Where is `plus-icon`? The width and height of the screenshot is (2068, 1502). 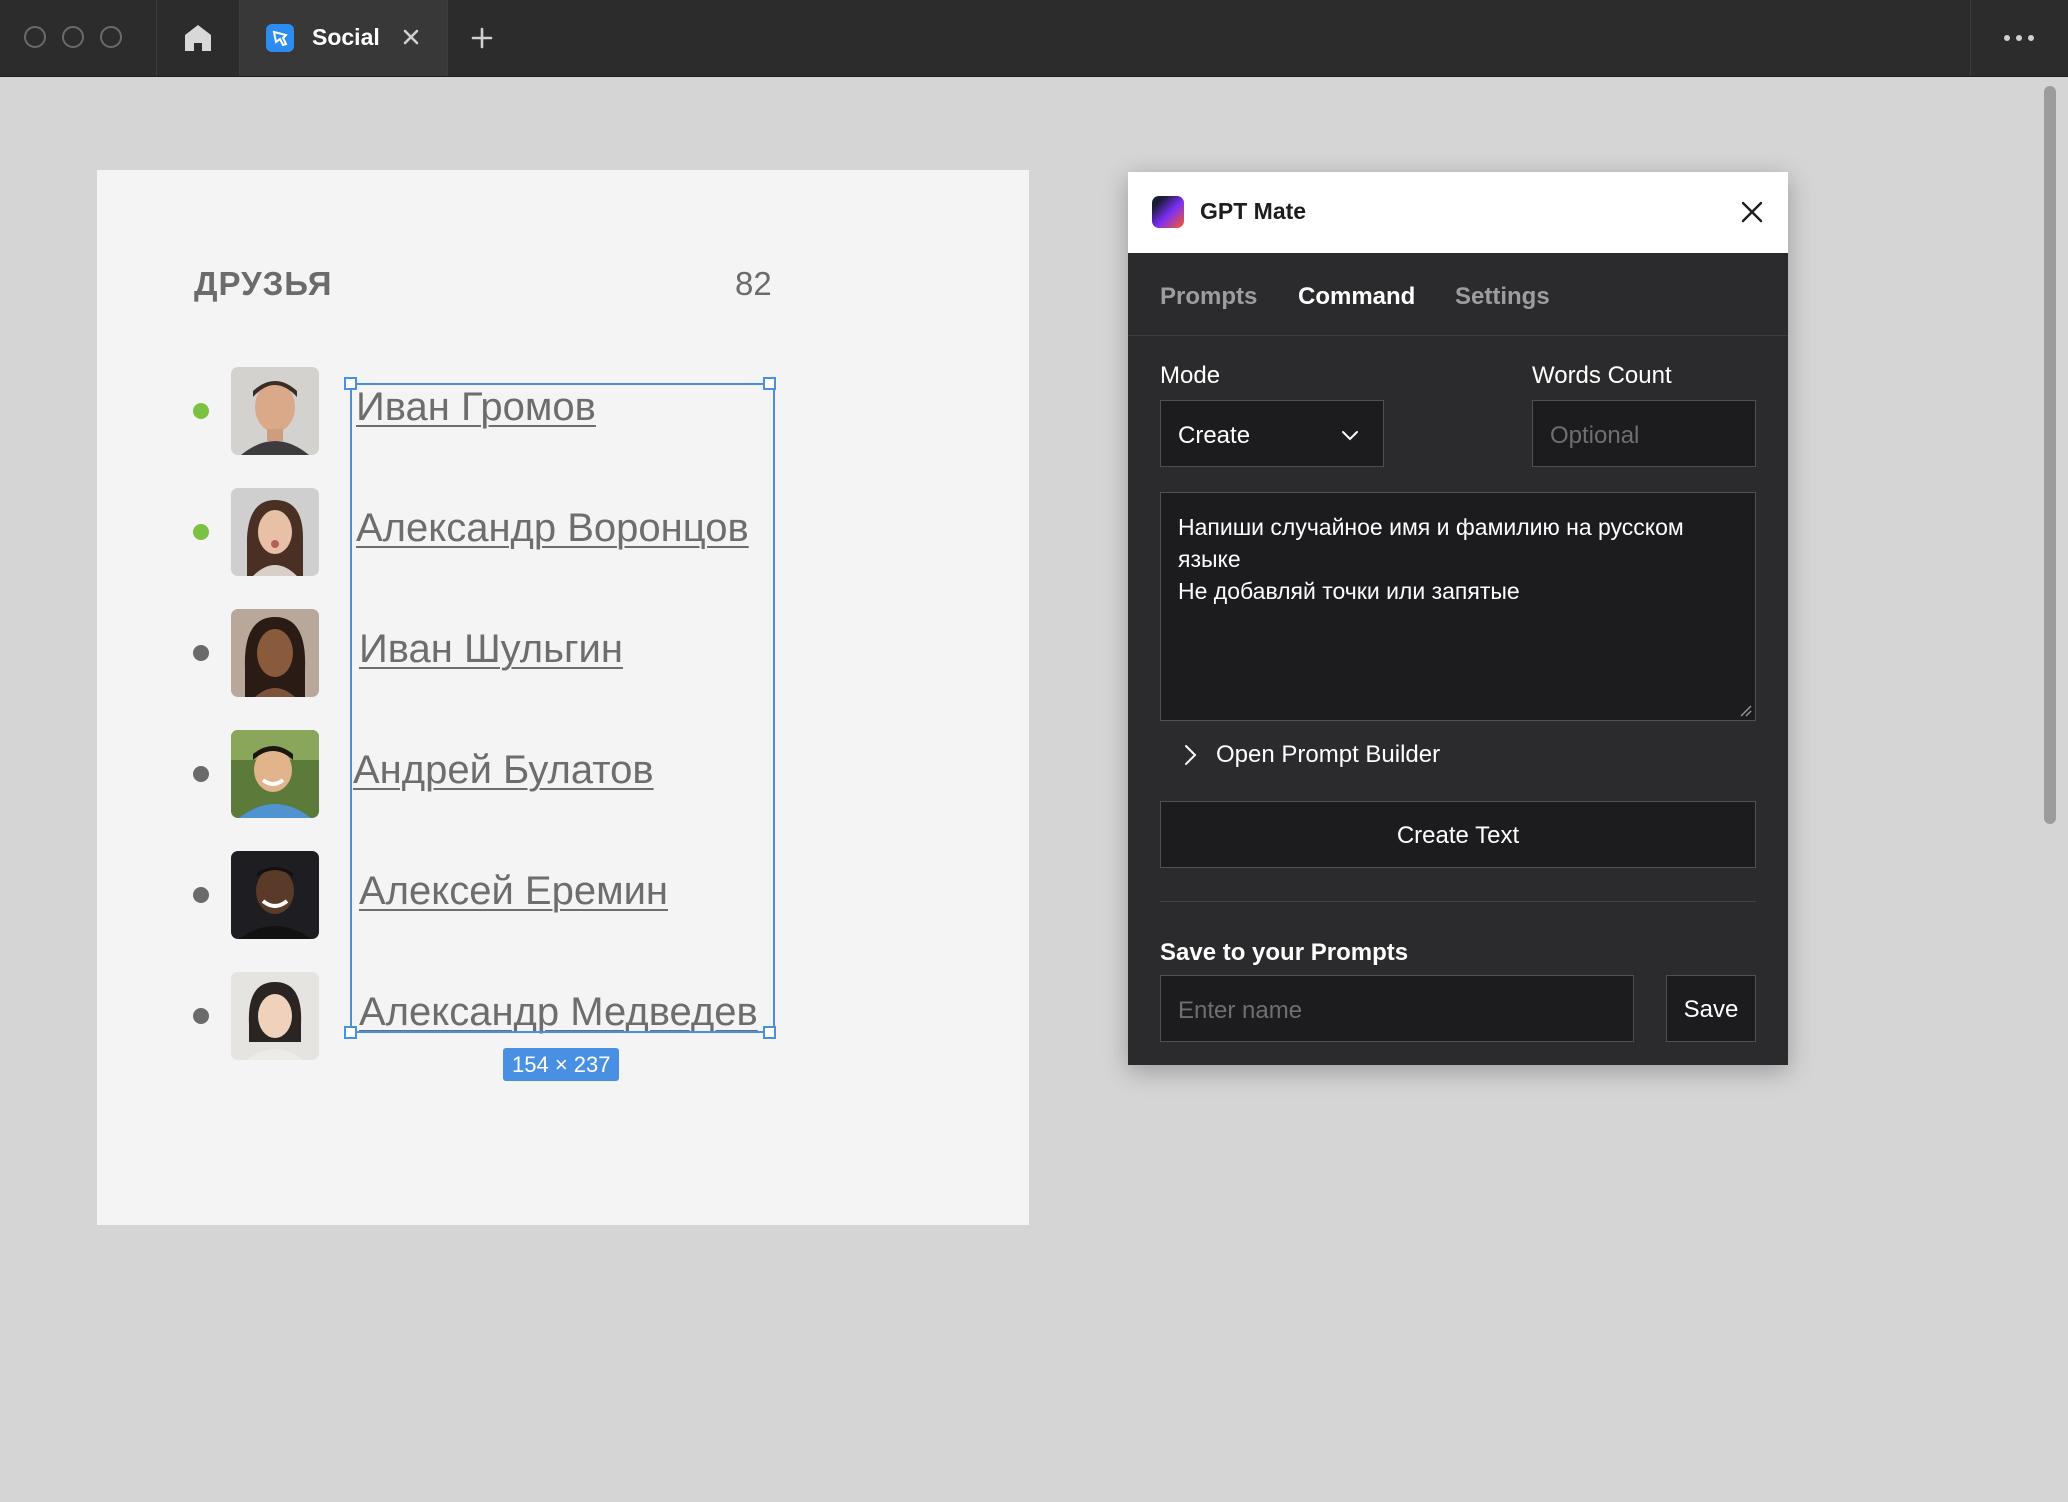 plus-icon is located at coordinates (482, 38).